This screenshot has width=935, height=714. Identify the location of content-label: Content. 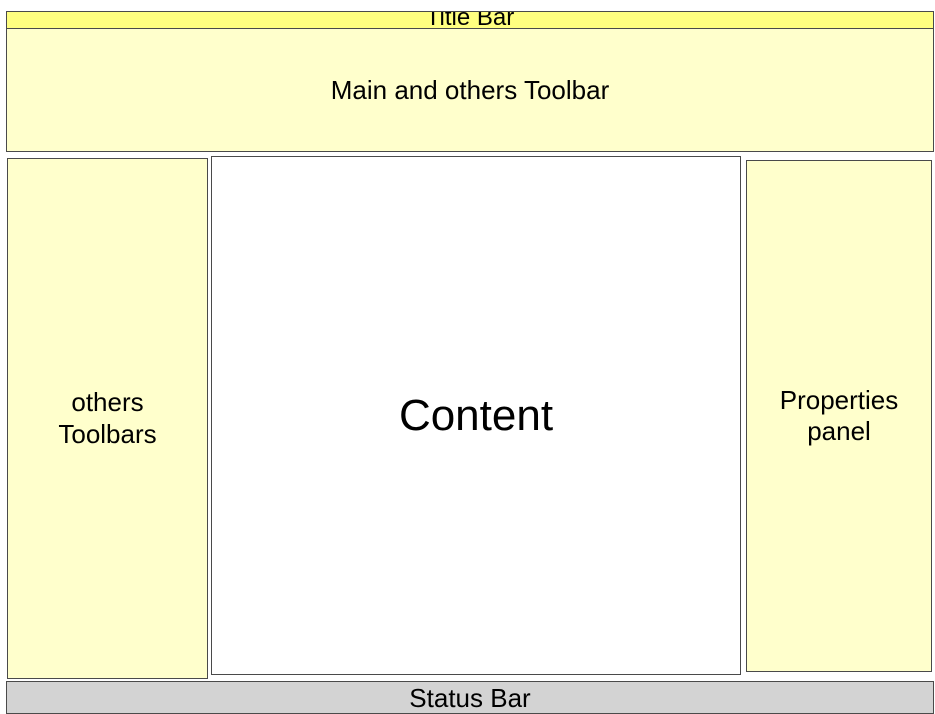
(476, 415).